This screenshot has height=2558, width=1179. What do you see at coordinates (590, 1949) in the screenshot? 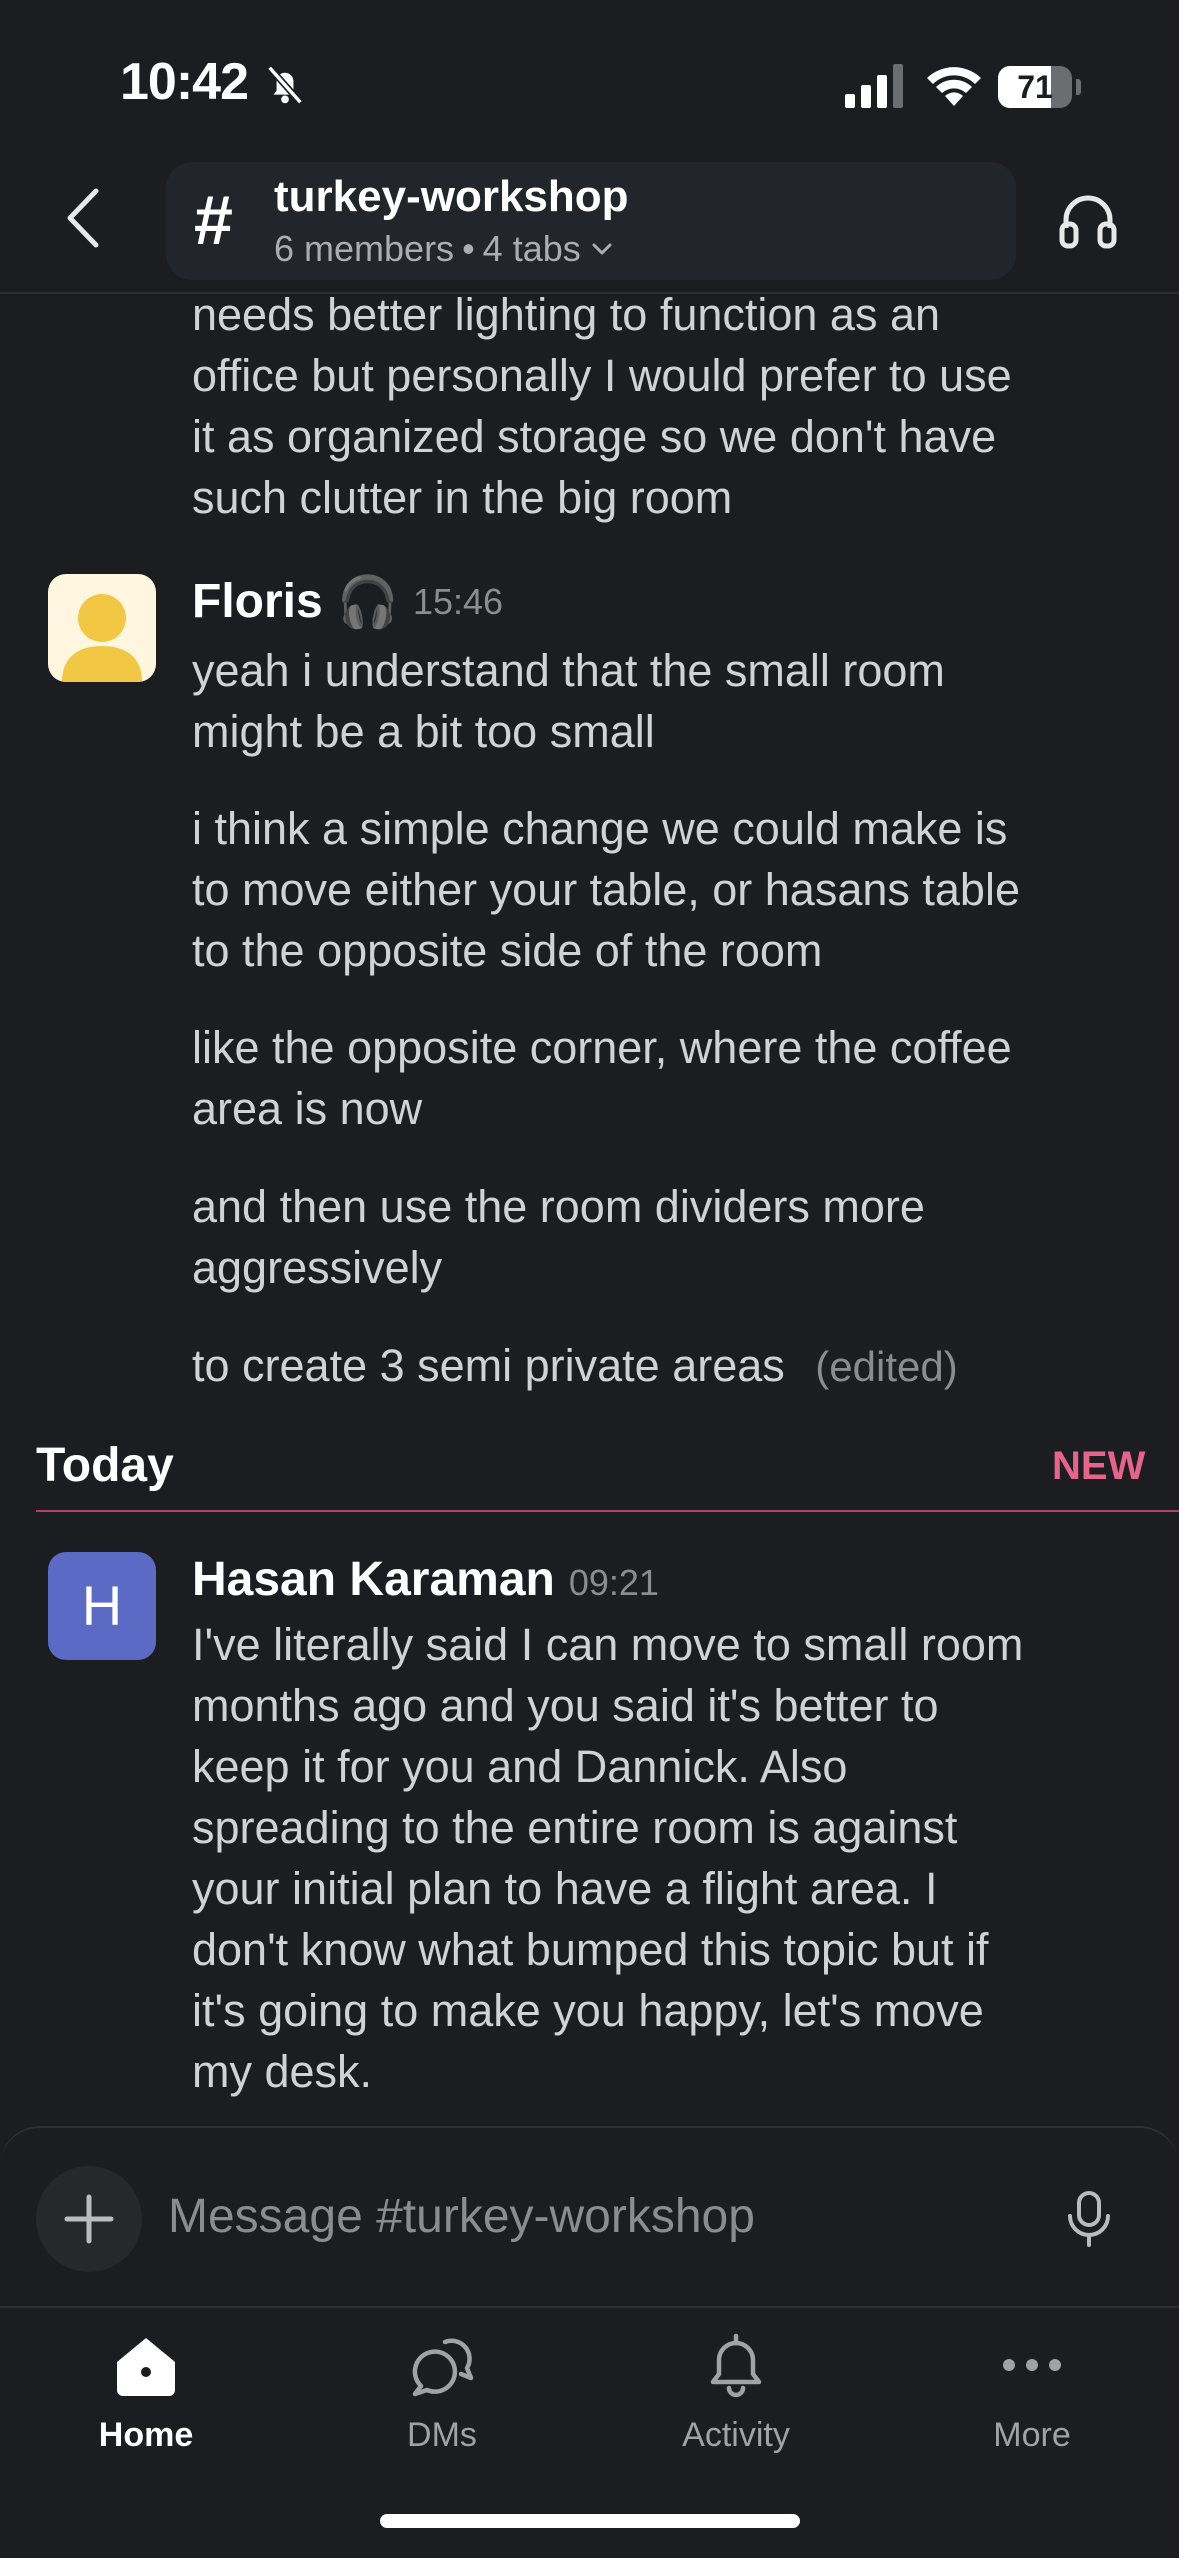
I see `message-line: don't know what bumped this topic but if` at bounding box center [590, 1949].